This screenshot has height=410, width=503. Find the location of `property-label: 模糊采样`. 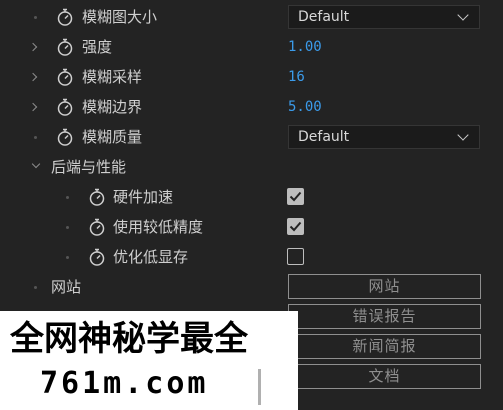

property-label: 模糊采样 is located at coordinates (112, 77).